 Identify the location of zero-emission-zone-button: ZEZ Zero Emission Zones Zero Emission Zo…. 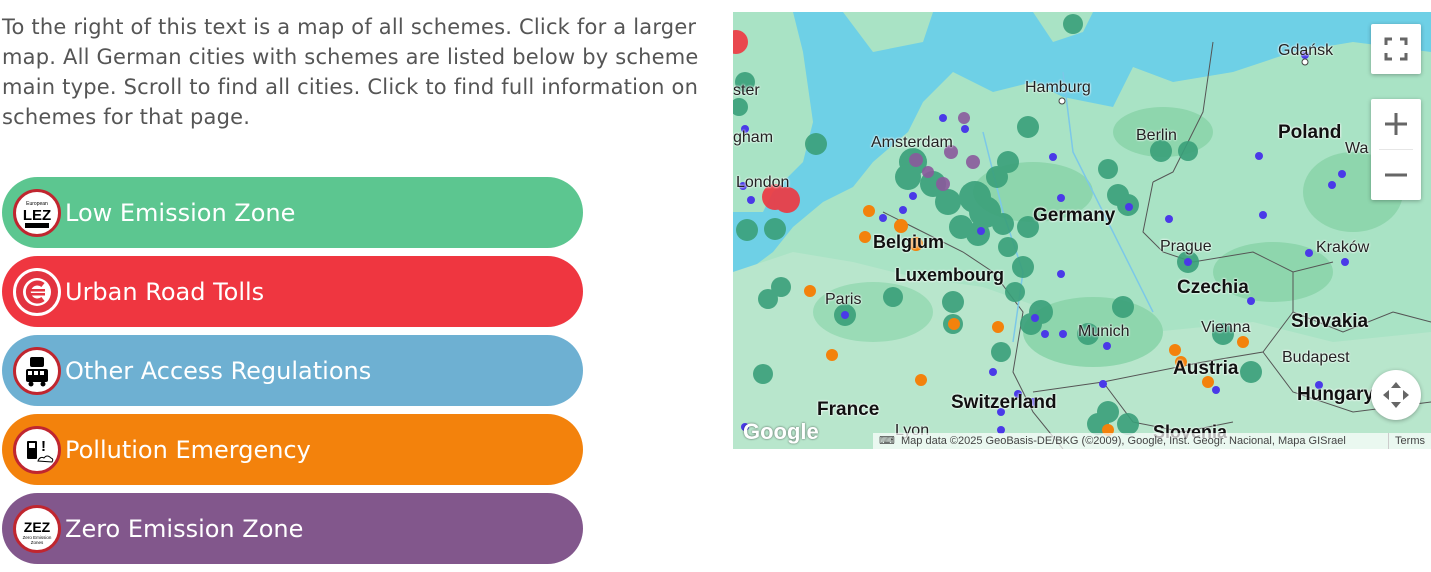
(292, 528).